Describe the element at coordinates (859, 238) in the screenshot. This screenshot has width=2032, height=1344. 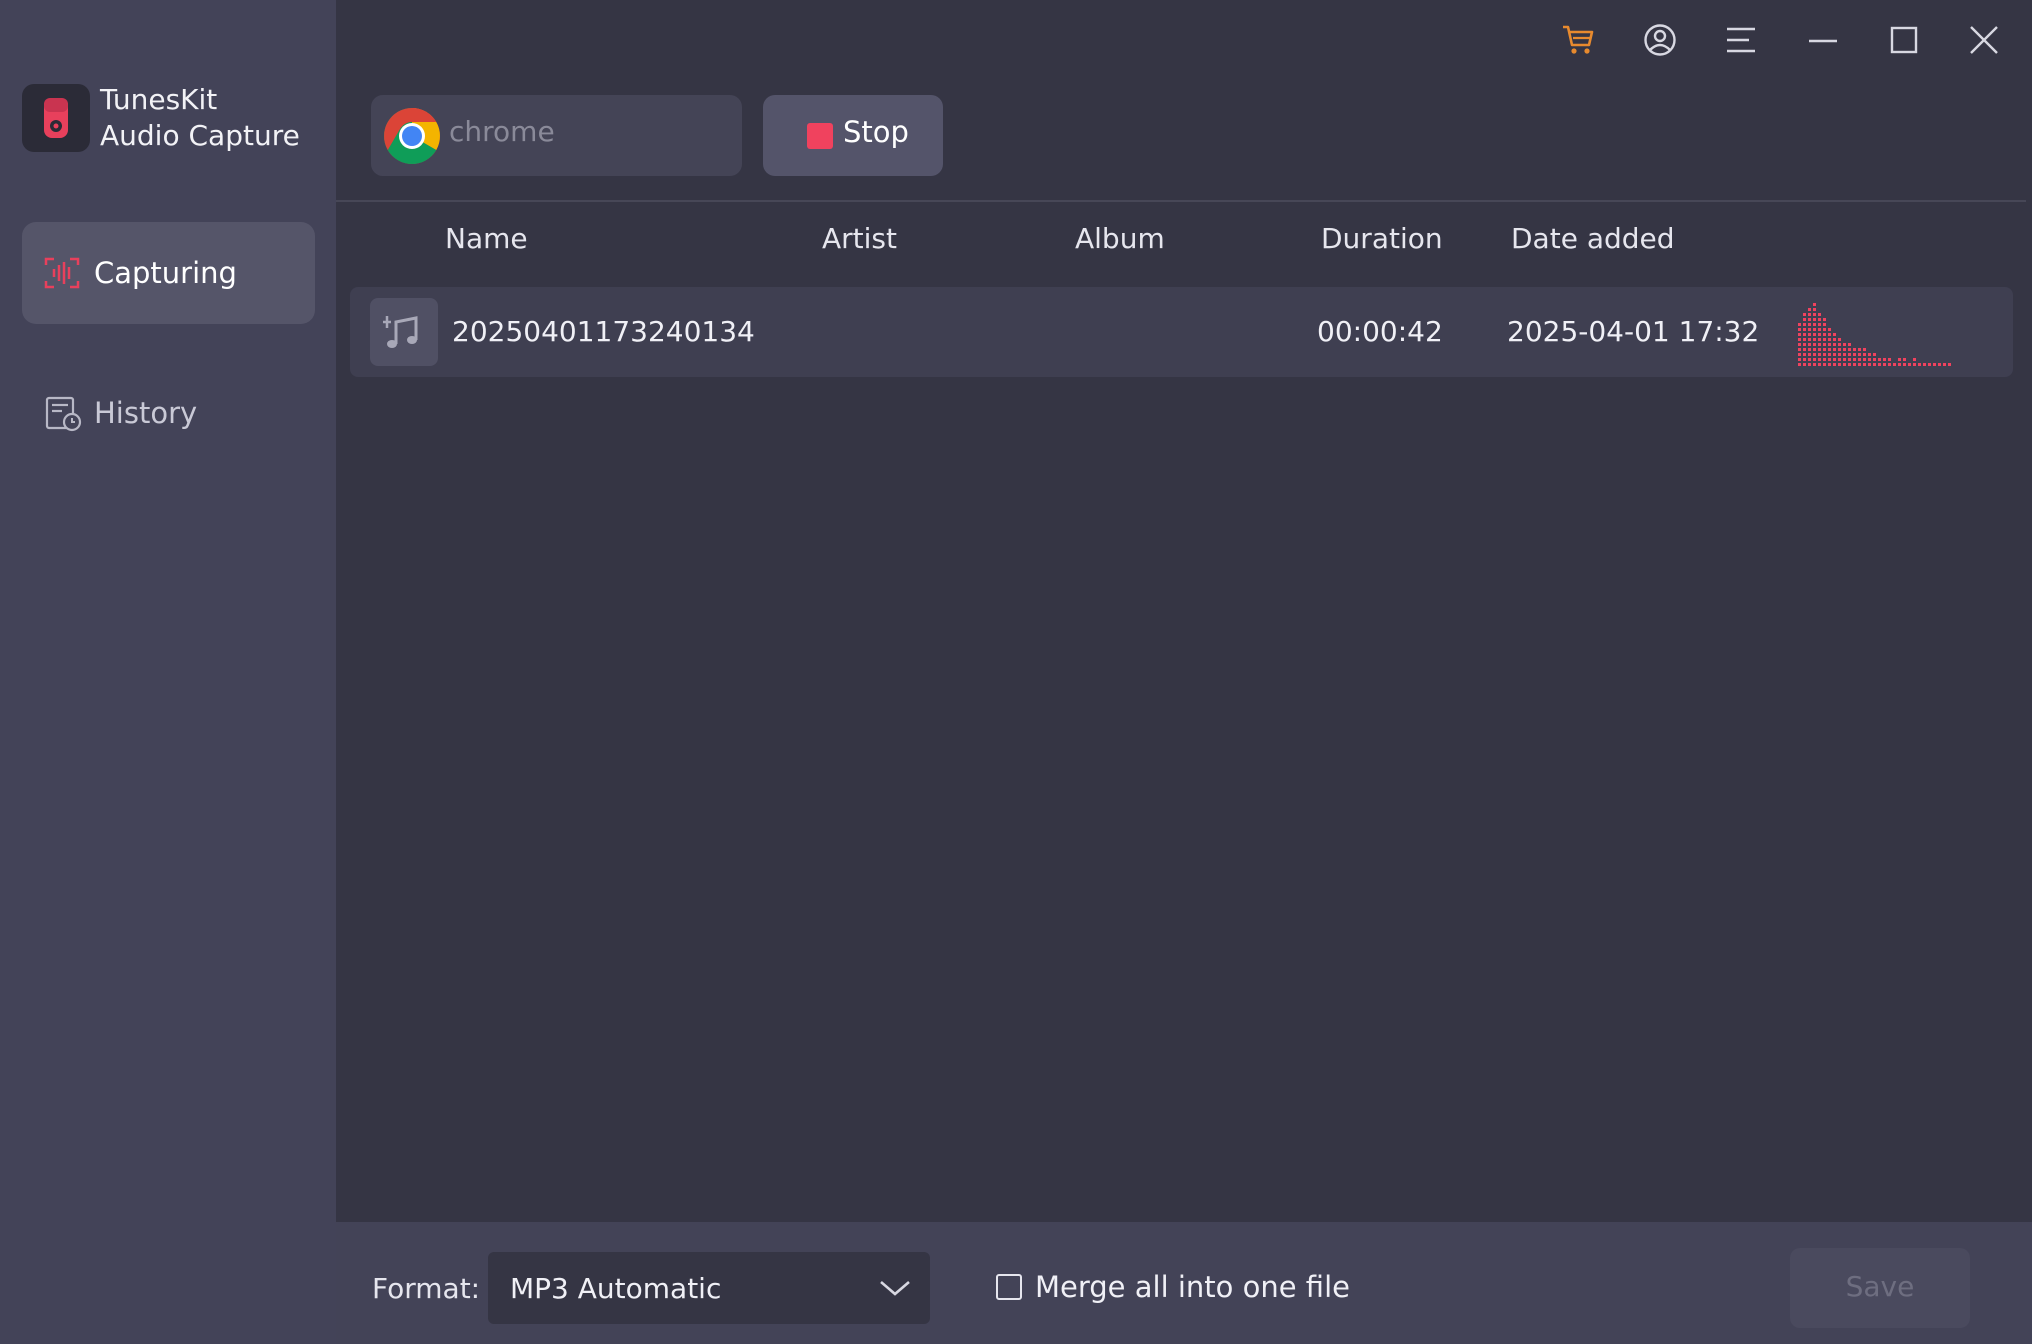
I see `column-header-artist: Artist` at that location.